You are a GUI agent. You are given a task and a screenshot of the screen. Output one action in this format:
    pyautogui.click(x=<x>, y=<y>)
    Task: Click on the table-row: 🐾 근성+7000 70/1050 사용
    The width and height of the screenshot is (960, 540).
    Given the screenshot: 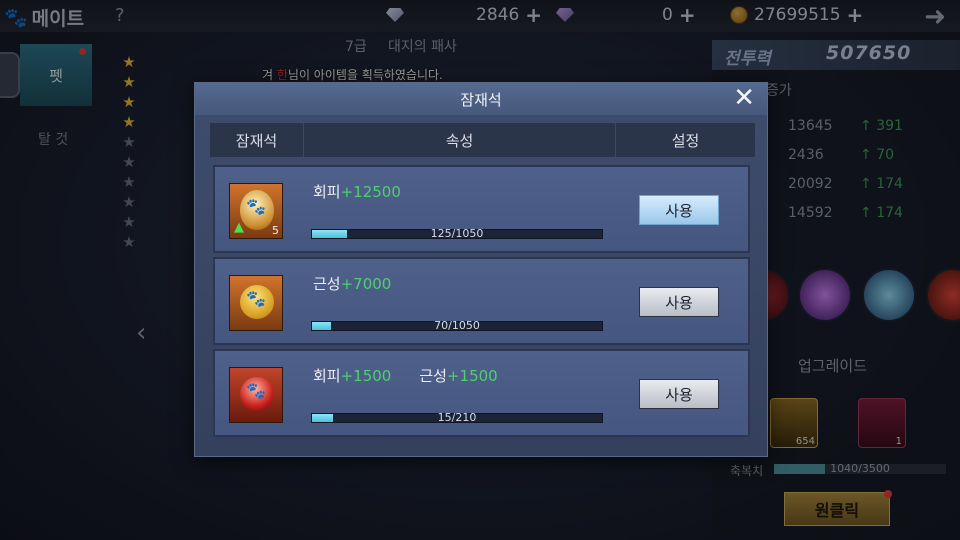 What is the action you would take?
    pyautogui.click(x=481, y=301)
    